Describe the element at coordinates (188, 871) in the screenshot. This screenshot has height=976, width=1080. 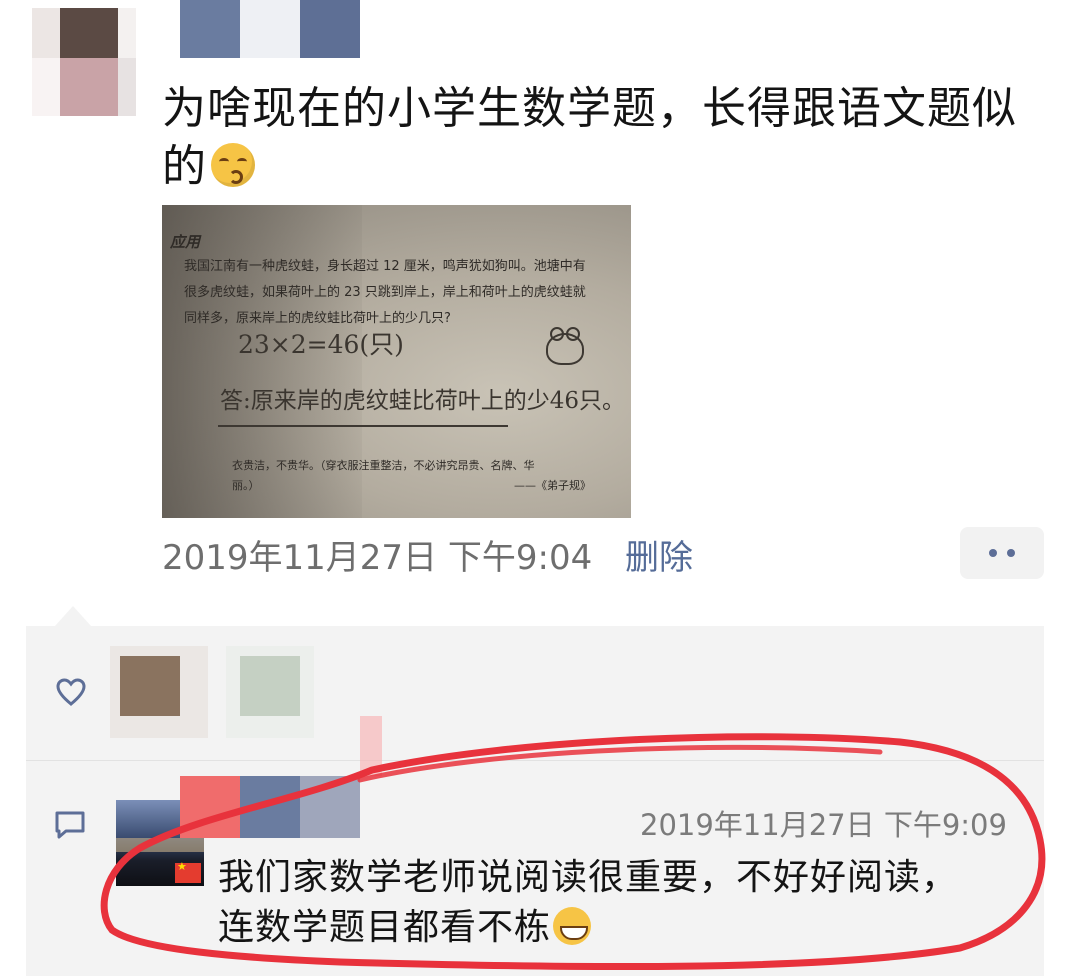
I see `china-flag-icon` at that location.